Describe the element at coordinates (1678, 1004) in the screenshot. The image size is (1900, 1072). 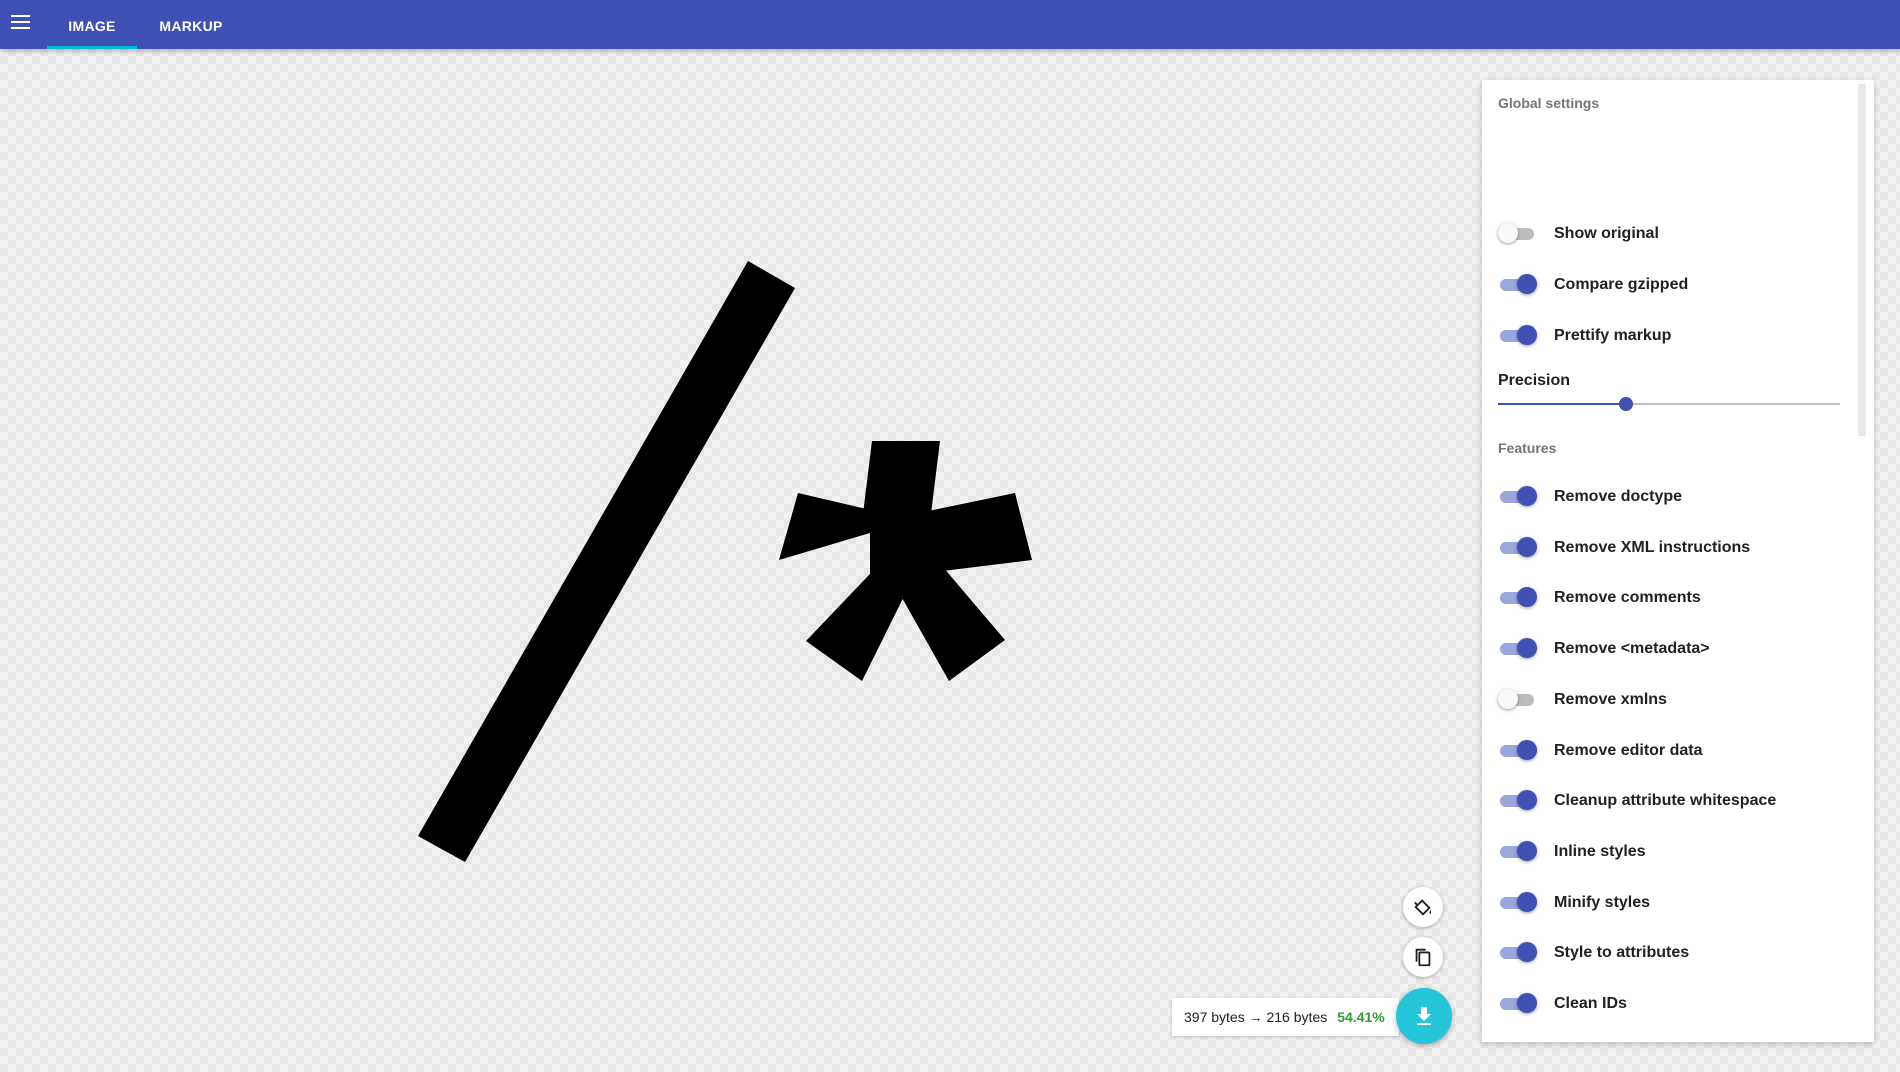
I see `toggle-row-feature: Clean IDs` at that location.